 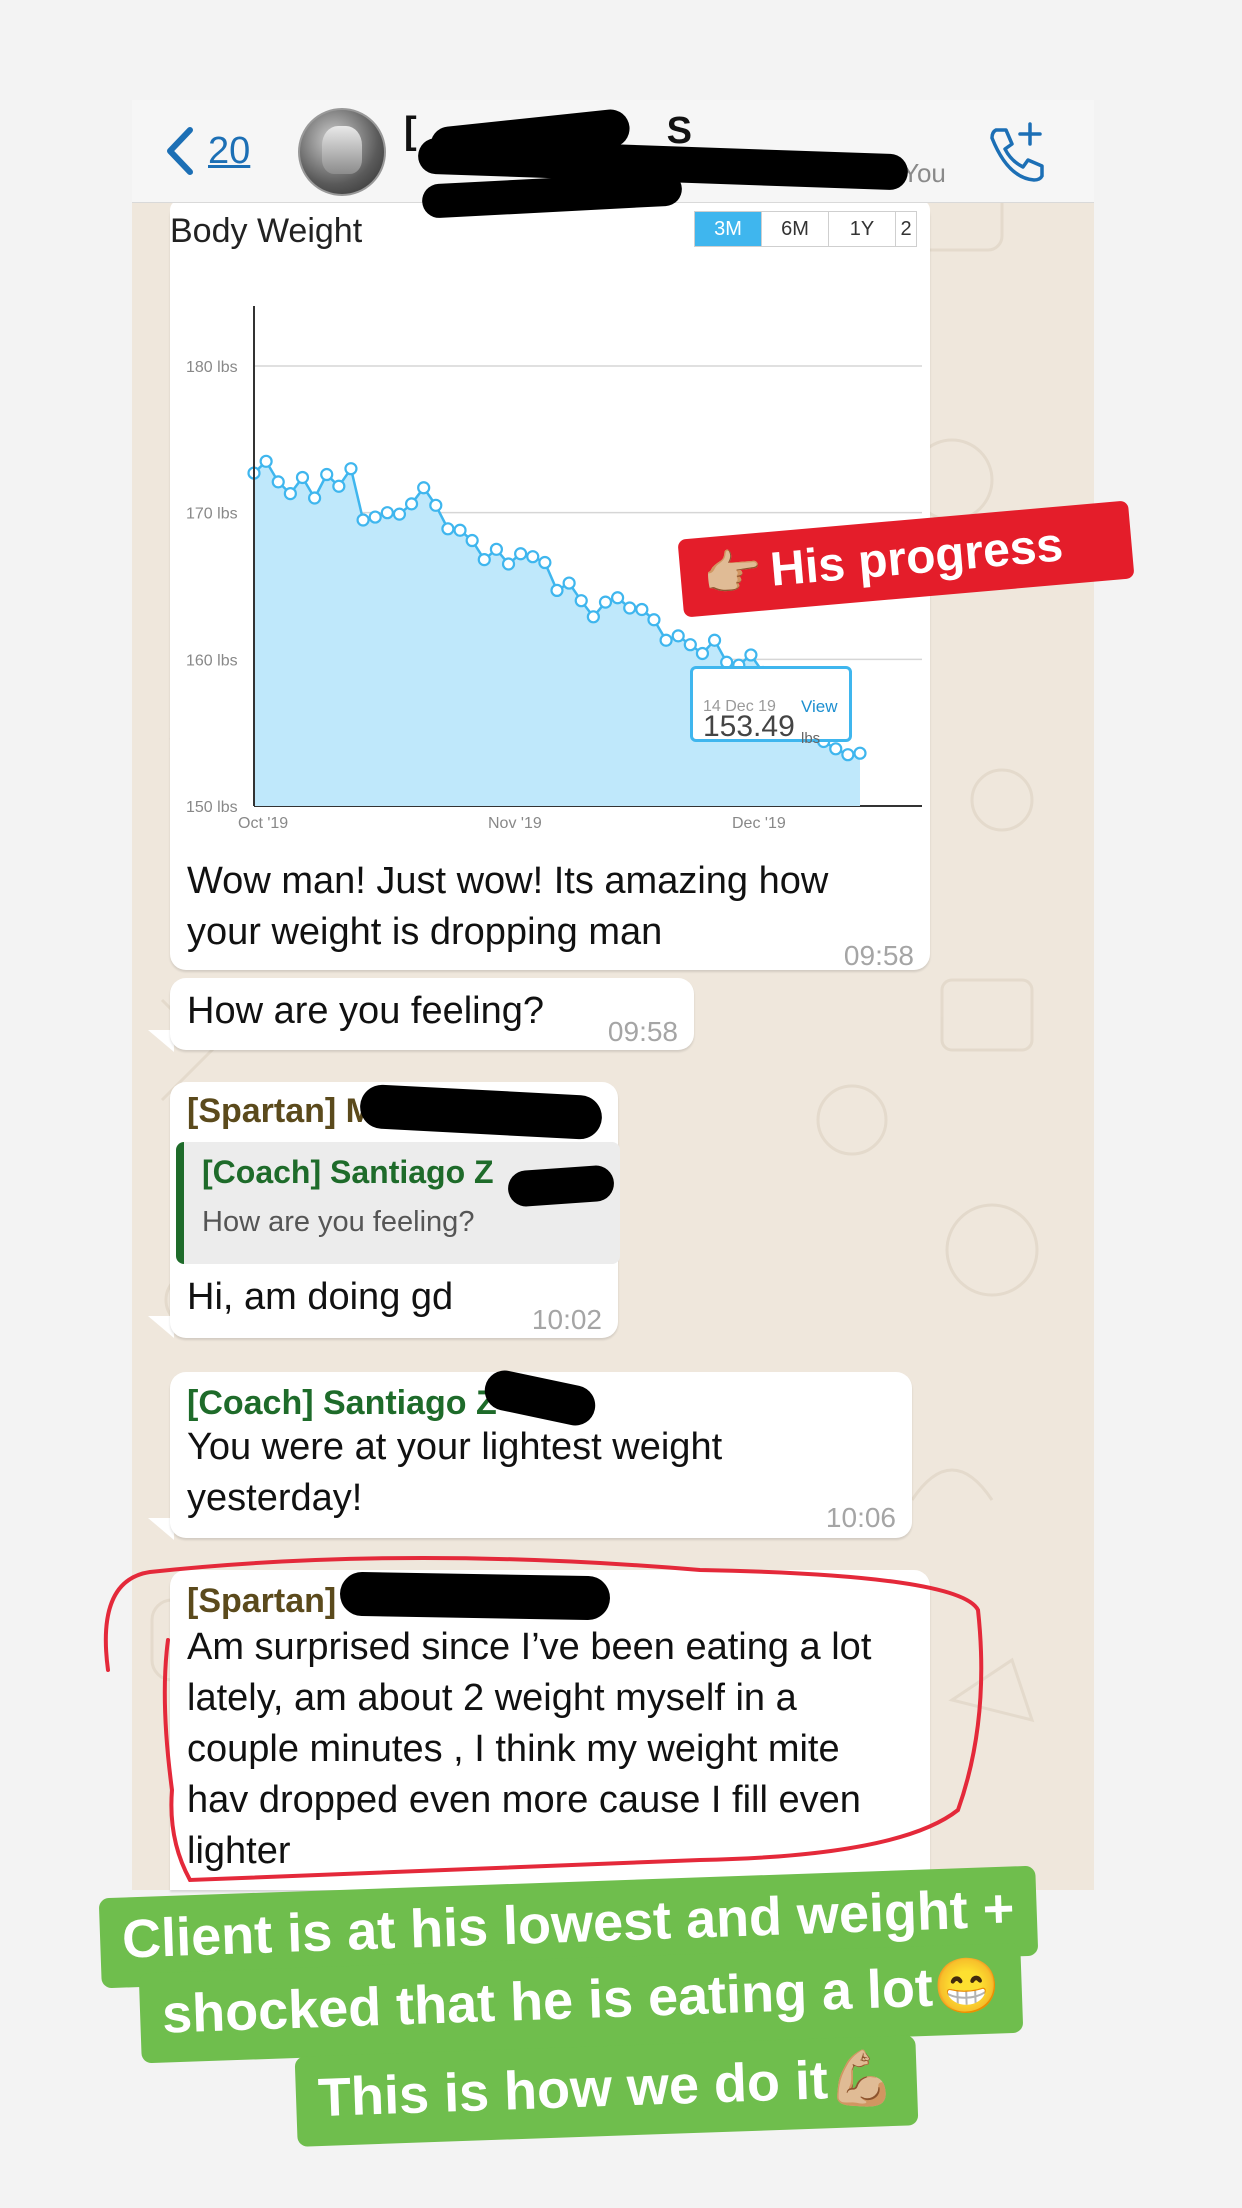 I want to click on tooltip-value: 153.49, so click(x=749, y=726).